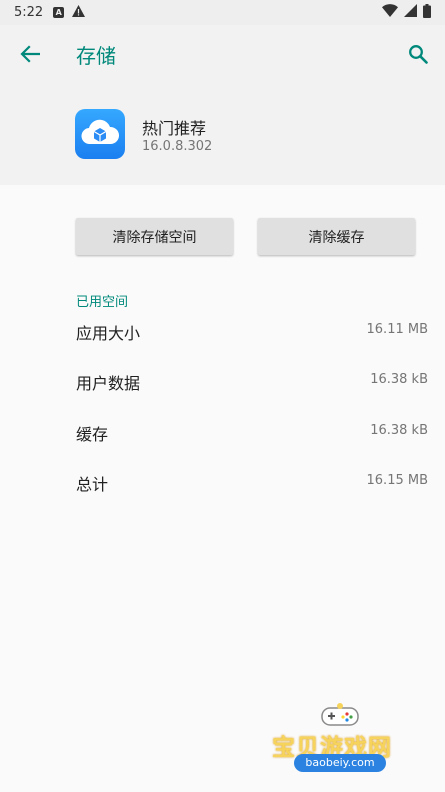 This screenshot has height=792, width=445. I want to click on app-version: 16.0.8.302, so click(177, 146).